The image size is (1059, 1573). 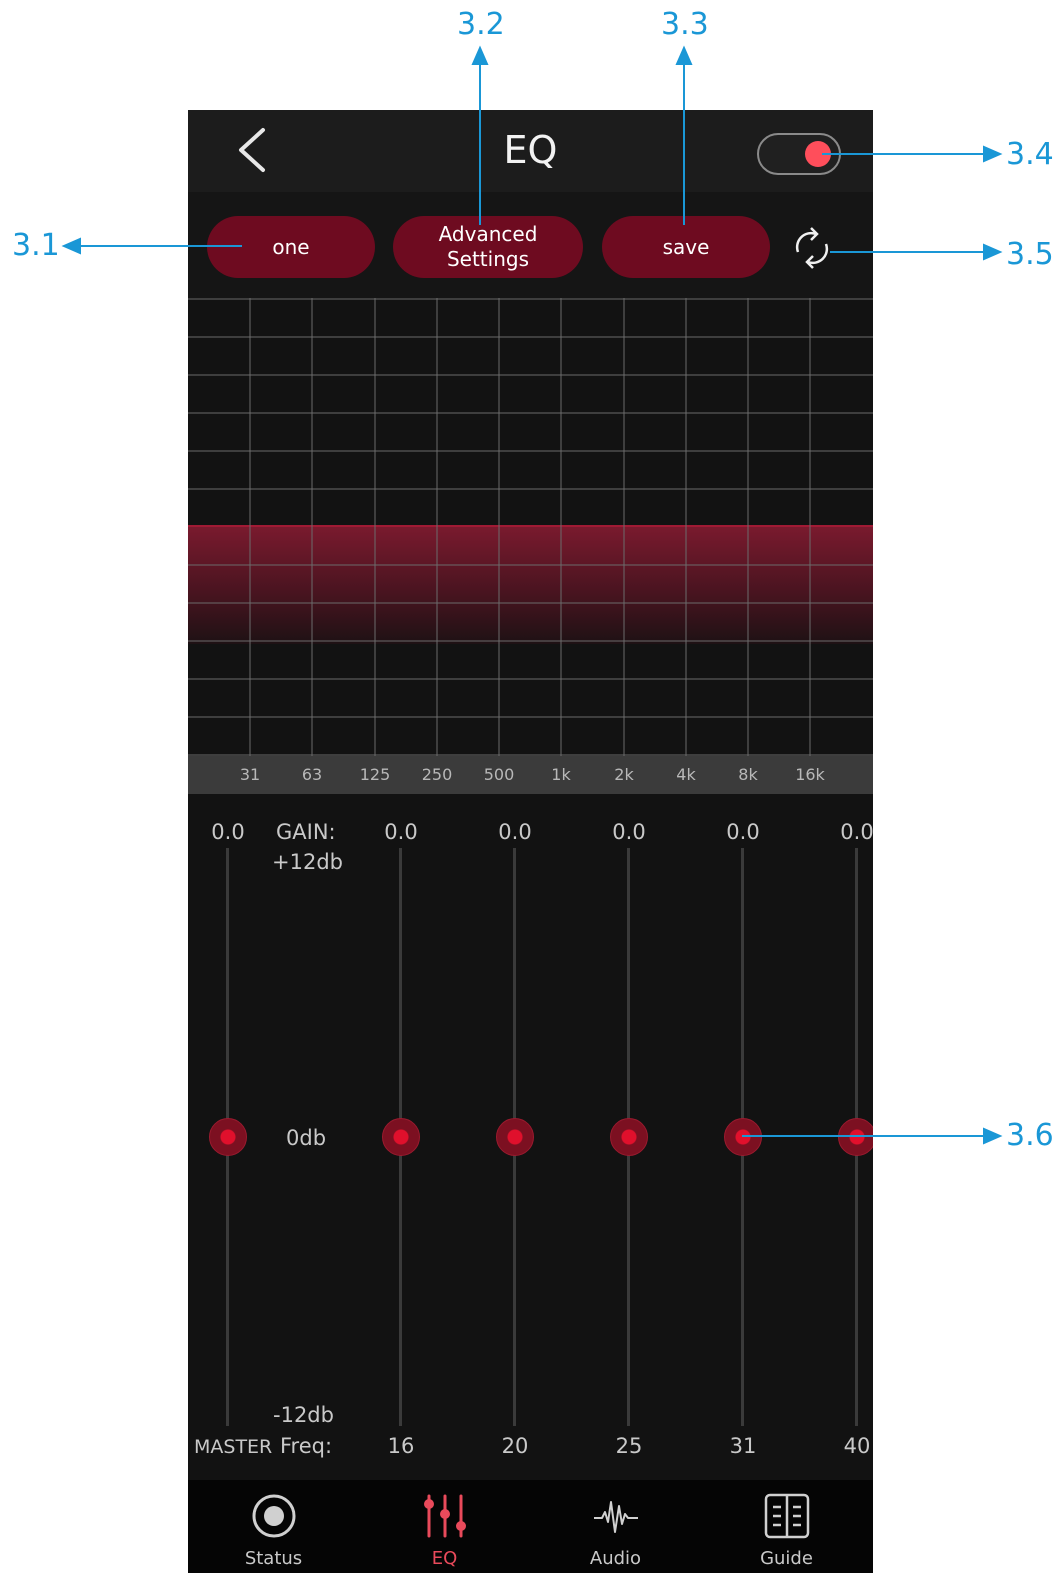 I want to click on freq-tick: 16k, so click(x=810, y=774).